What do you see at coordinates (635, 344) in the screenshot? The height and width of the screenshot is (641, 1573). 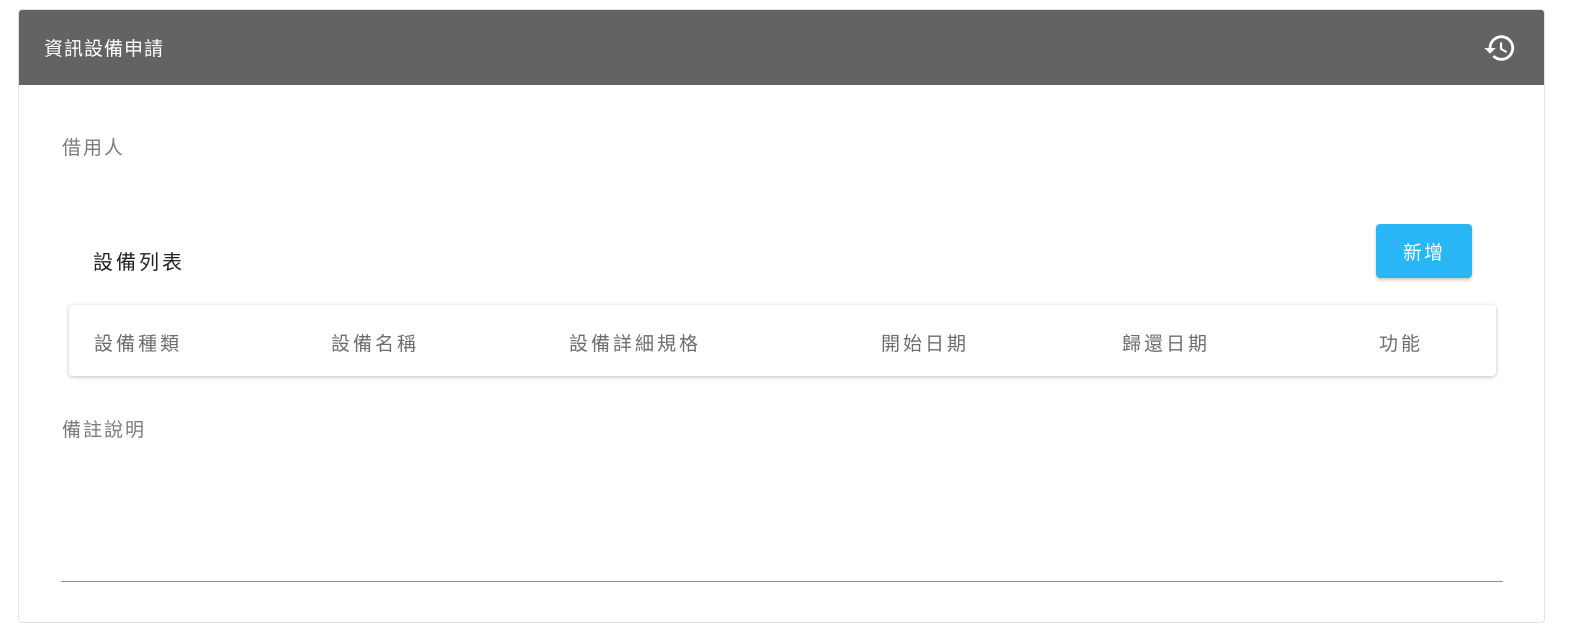 I see `column-header-equipment-spec: 設備詳細規格` at bounding box center [635, 344].